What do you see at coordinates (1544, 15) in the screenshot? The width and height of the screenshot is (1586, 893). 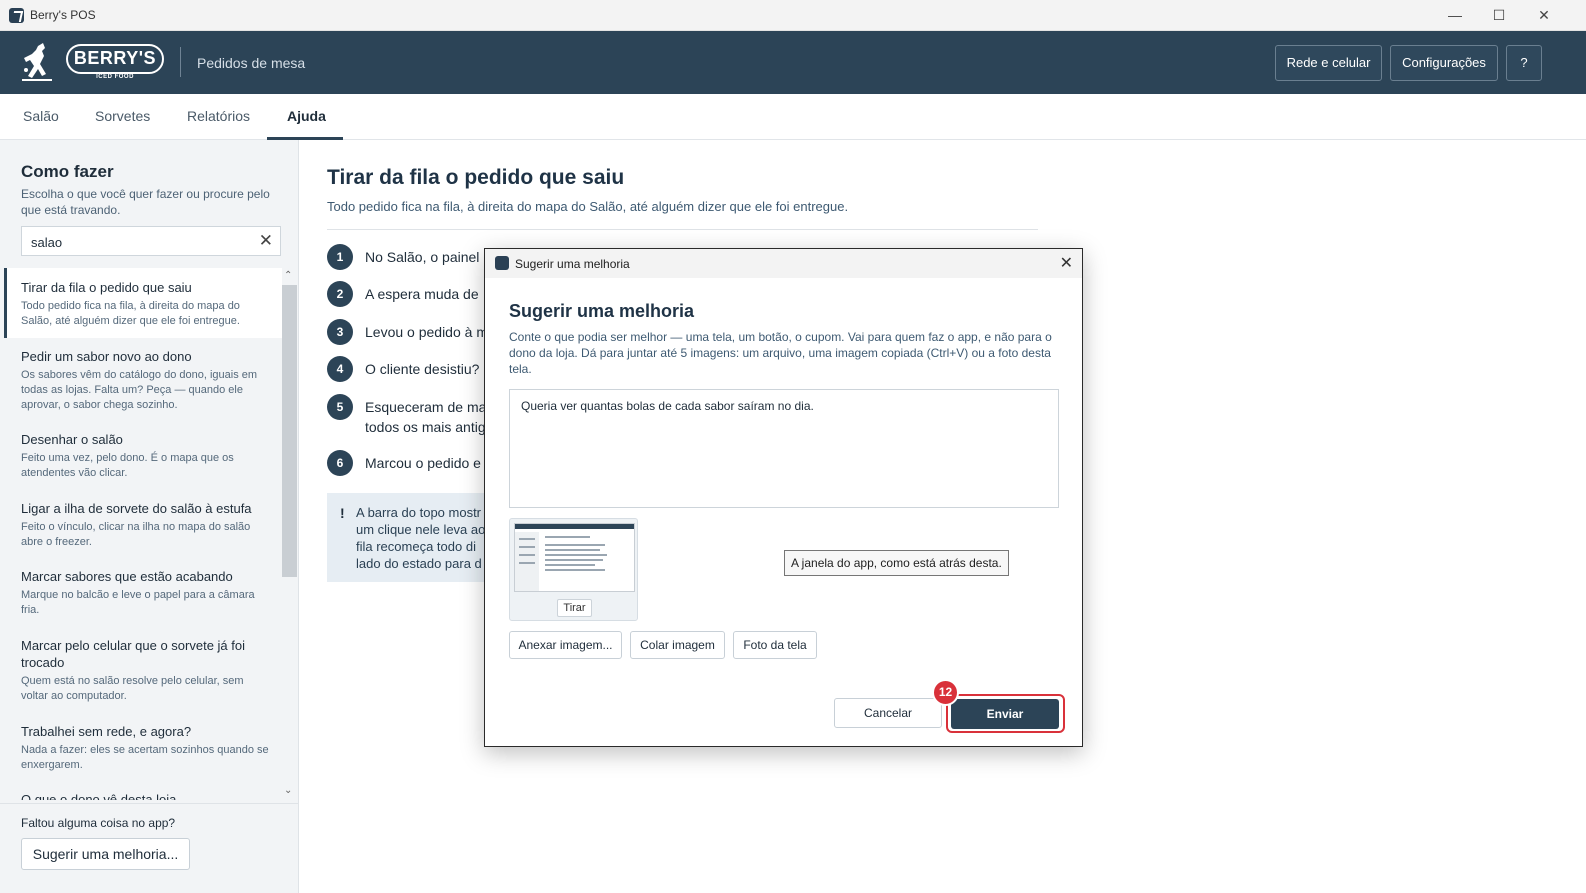 I see `close-window-icon: ✕` at bounding box center [1544, 15].